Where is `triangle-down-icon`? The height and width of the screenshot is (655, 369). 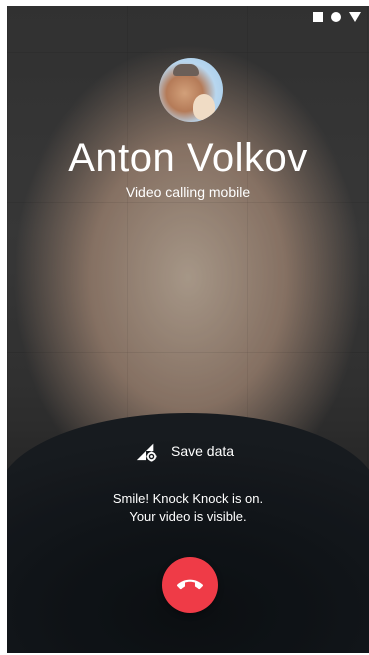 triangle-down-icon is located at coordinates (355, 17).